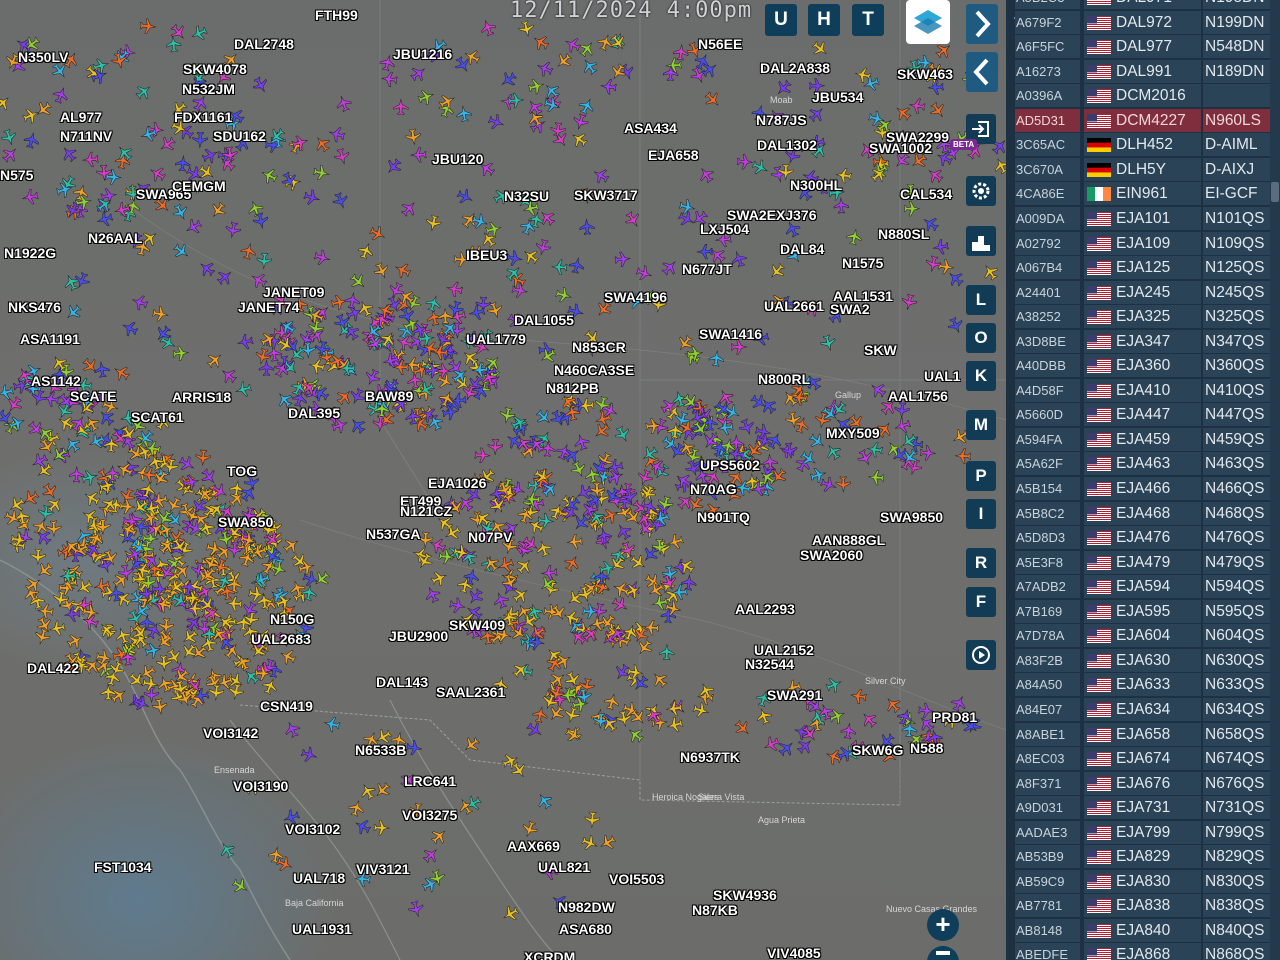  Describe the element at coordinates (1142, 5) in the screenshot. I see `aircraft-row: A5B2C3DAL971N198DN` at that location.